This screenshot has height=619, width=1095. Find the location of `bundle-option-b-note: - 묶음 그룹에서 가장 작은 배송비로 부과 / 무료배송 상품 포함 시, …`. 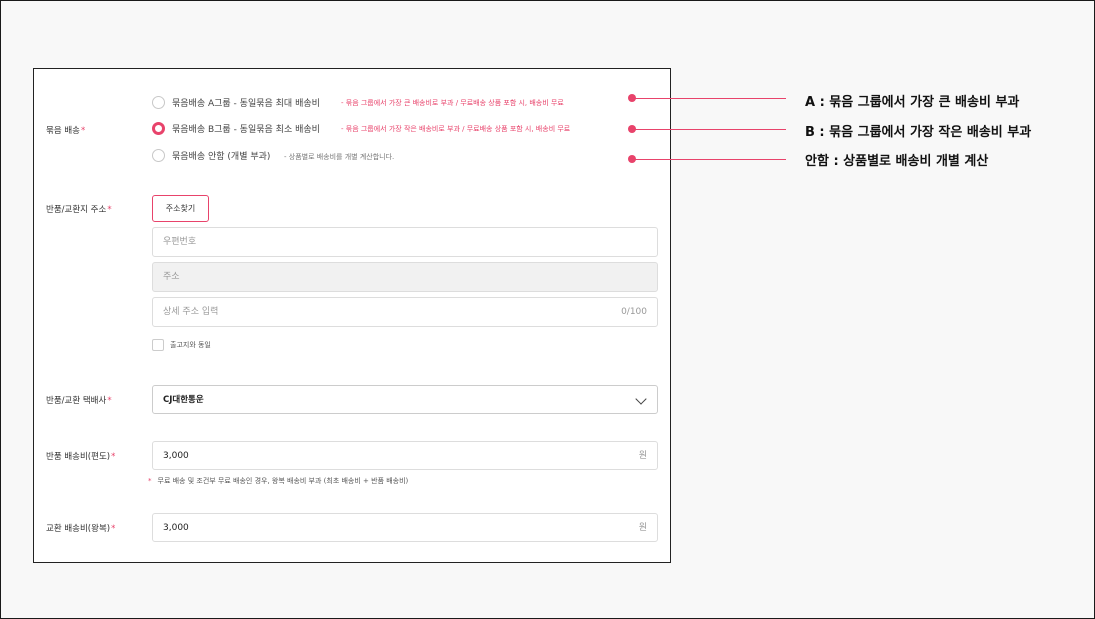

bundle-option-b-note: - 묶음 그룹에서 가장 작은 배송비로 부과 / 무료배송 상품 포함 시, … is located at coordinates (456, 129).